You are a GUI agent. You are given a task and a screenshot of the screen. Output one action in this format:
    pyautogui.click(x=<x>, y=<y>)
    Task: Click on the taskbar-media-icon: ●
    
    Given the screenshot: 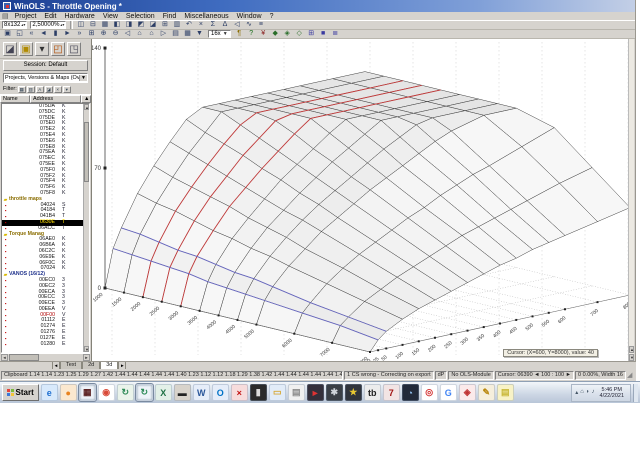 What is the action you would take?
    pyautogui.click(x=68, y=392)
    